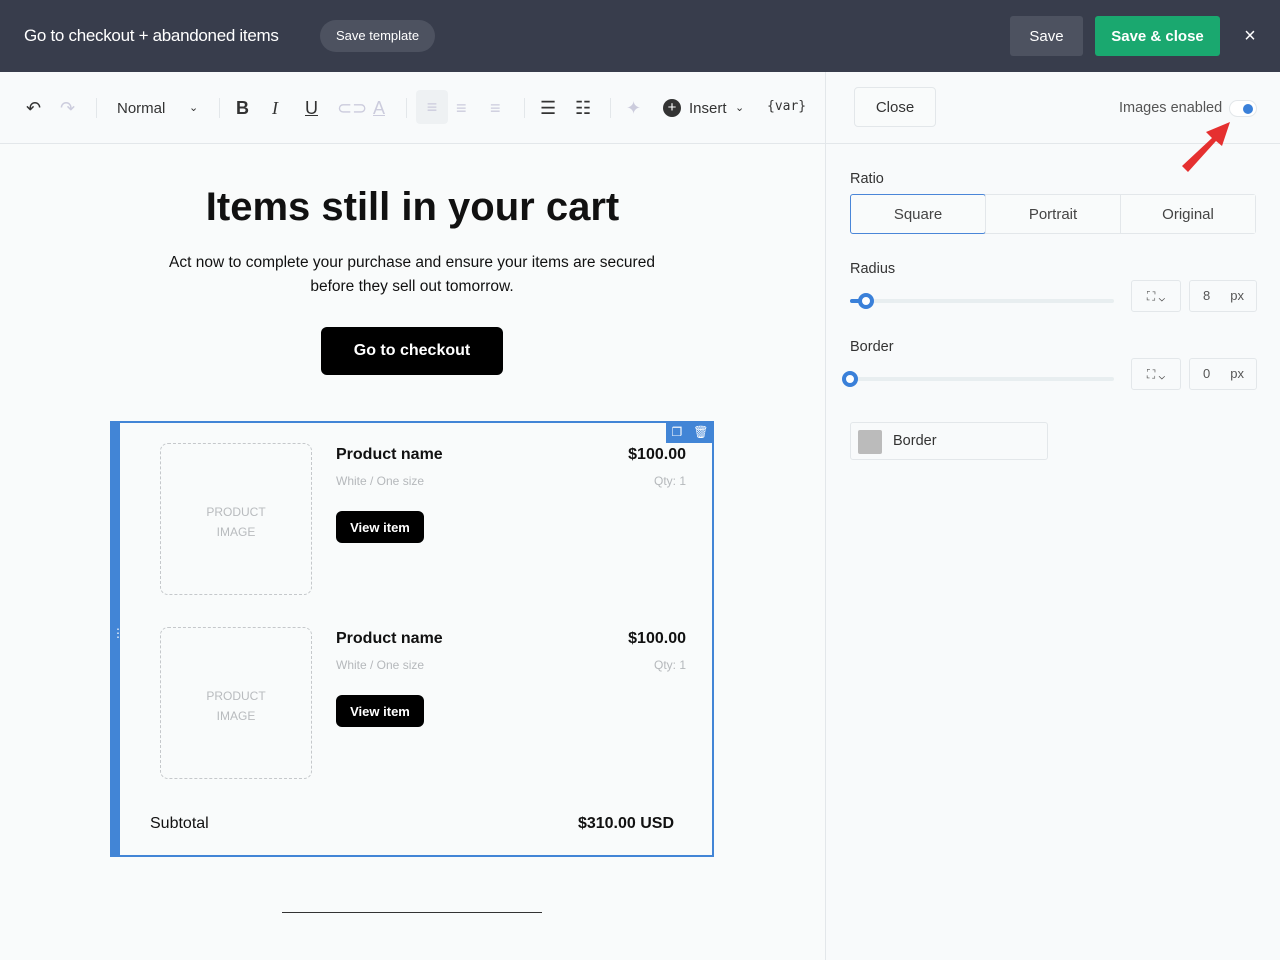 The width and height of the screenshot is (1280, 960). Describe the element at coordinates (625, 823) in the screenshot. I see `subtotal-value: $310.00 USD` at that location.